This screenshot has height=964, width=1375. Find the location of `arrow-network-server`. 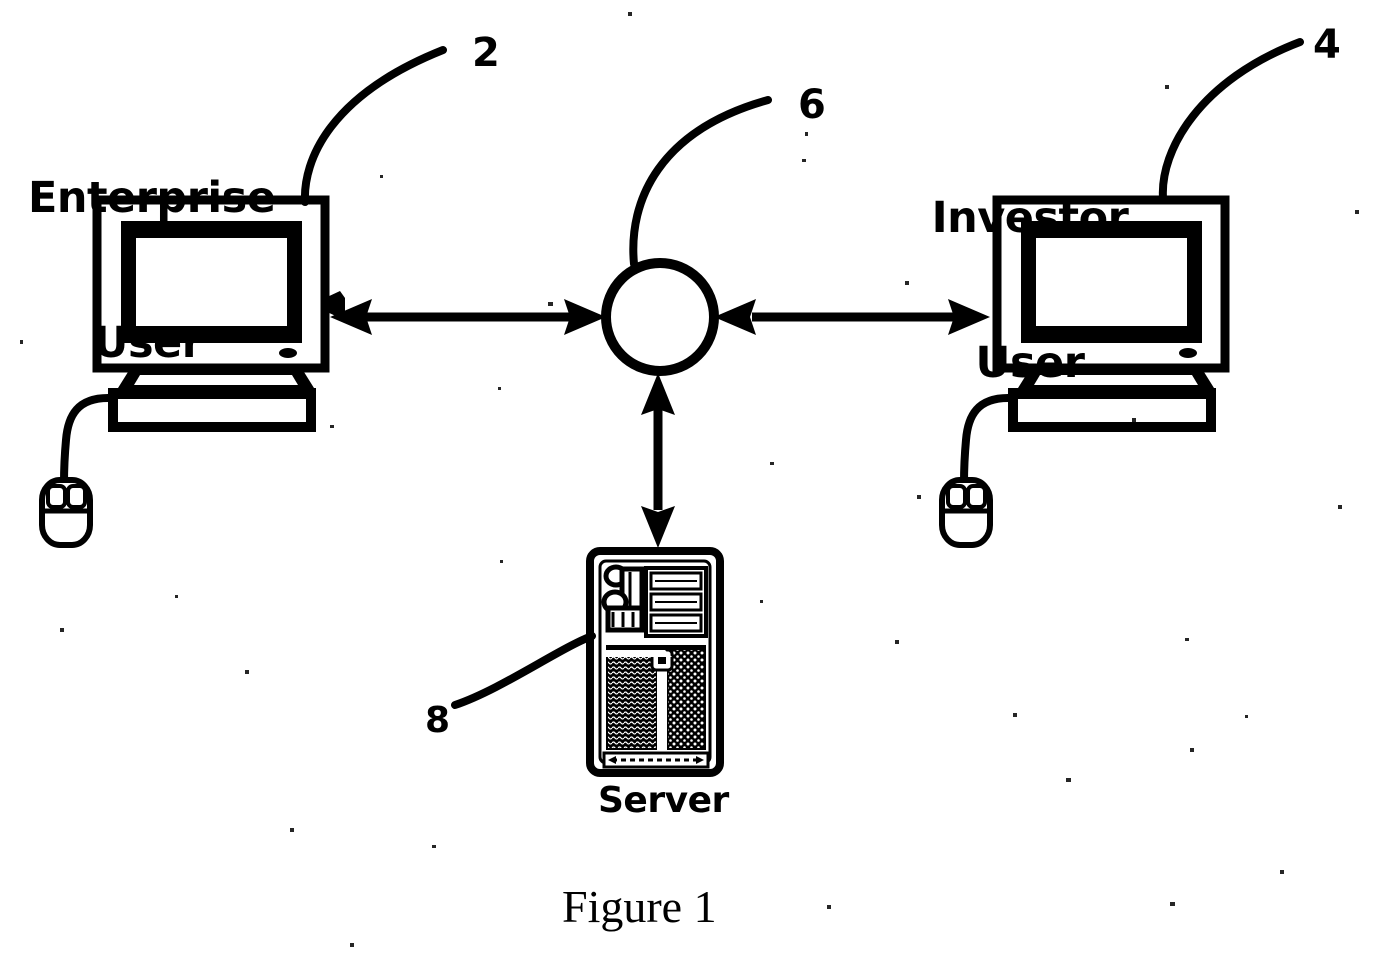

arrow-network-server is located at coordinates (658, 460).